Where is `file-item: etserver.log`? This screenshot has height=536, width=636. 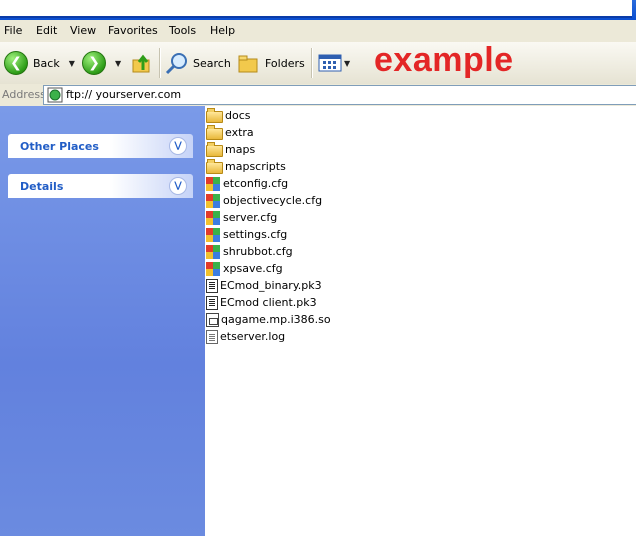 file-item: etserver.log is located at coordinates (245, 336).